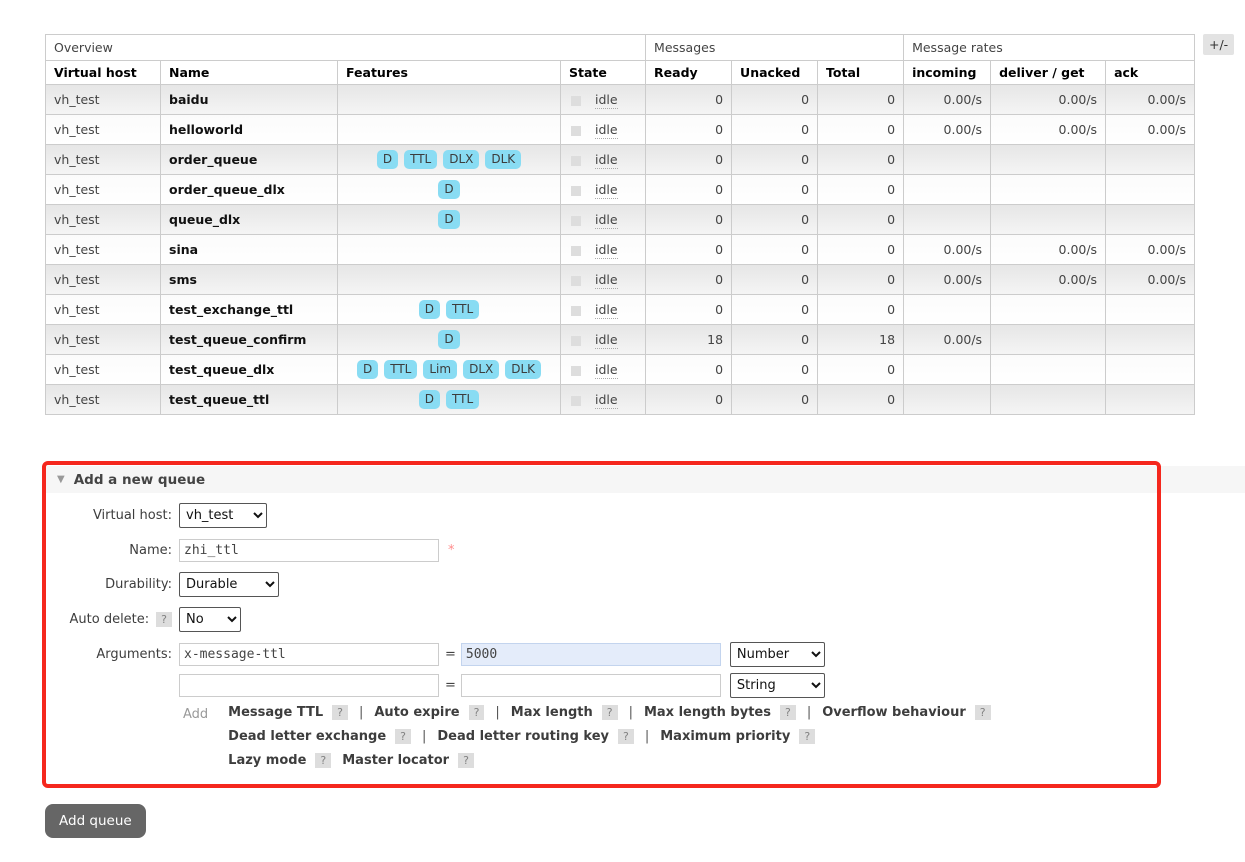 This screenshot has width=1245, height=862. Describe the element at coordinates (249, 219) in the screenshot. I see `queue-name-link: queue_dlx` at that location.